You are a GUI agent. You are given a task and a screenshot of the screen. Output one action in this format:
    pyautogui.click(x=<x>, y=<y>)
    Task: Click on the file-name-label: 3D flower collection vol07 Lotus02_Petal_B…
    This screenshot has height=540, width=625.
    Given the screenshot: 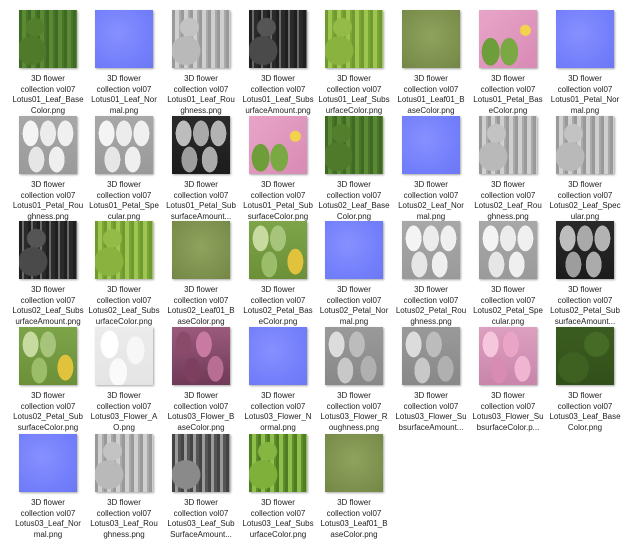 What is the action you would take?
    pyautogui.click(x=278, y=306)
    